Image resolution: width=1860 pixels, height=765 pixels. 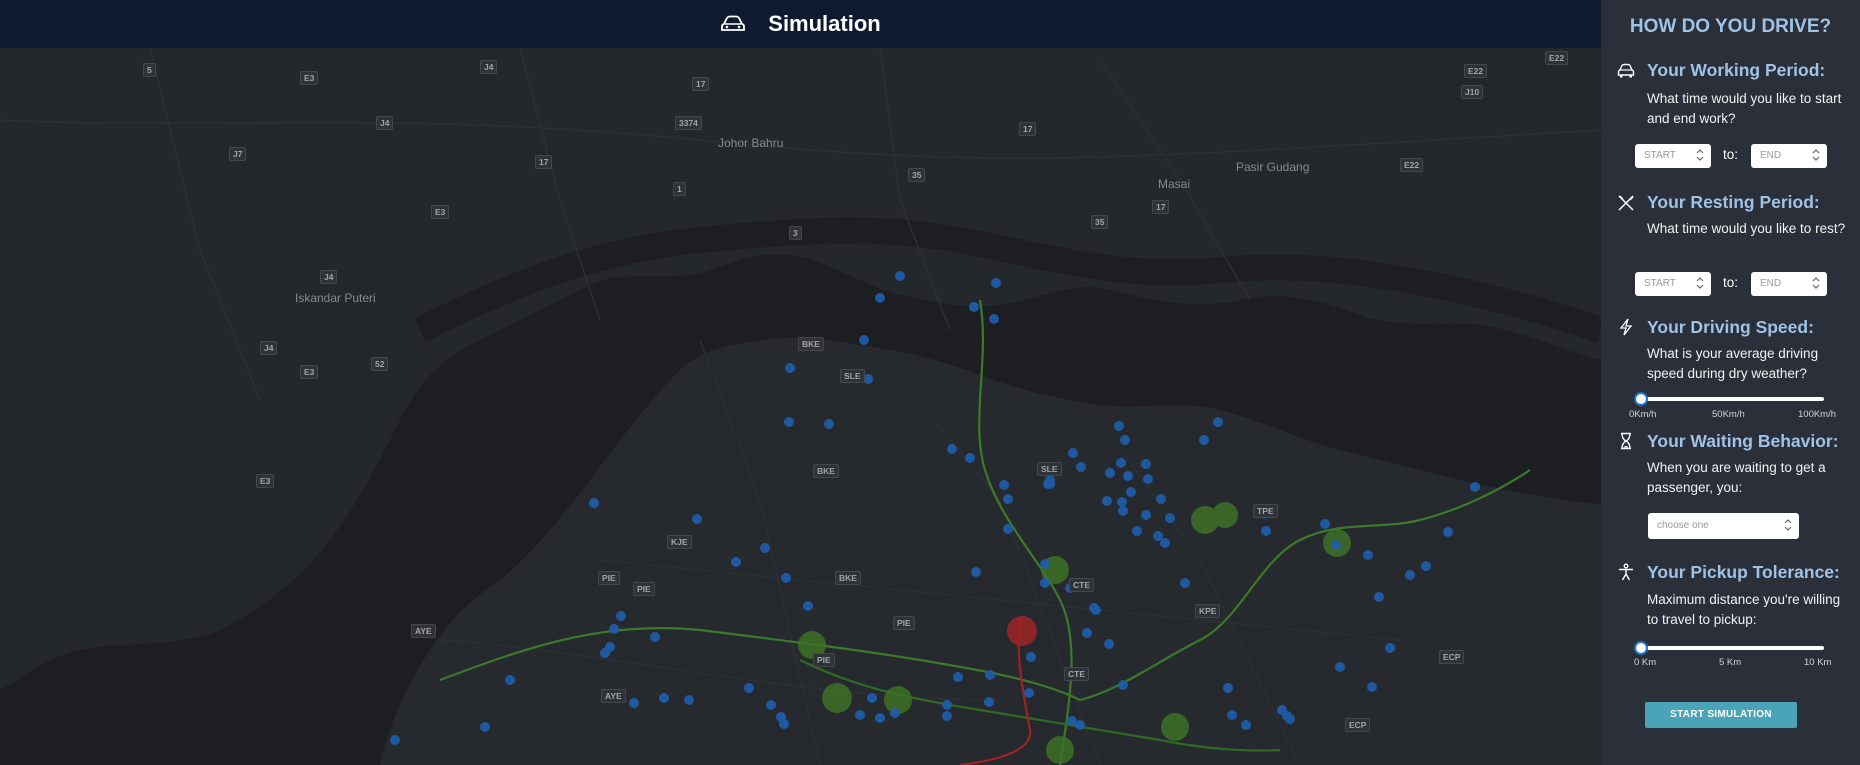 I want to click on waiting-behavior-heading: Your Waiting Behavior:, so click(x=1743, y=441).